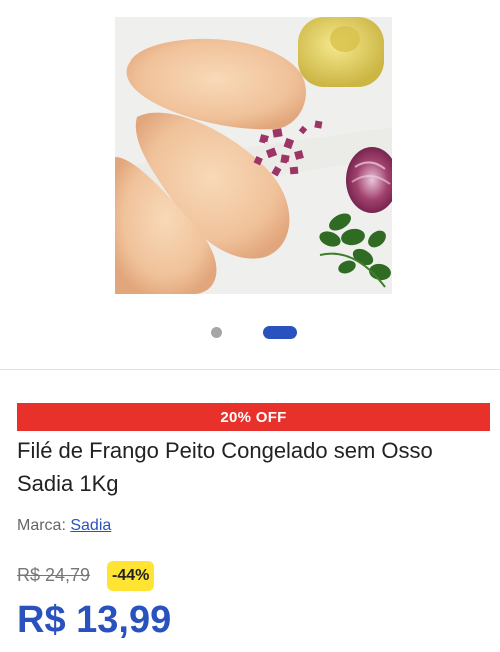 The width and height of the screenshot is (500, 652). I want to click on discount-percent-badge: -44%, so click(131, 576).